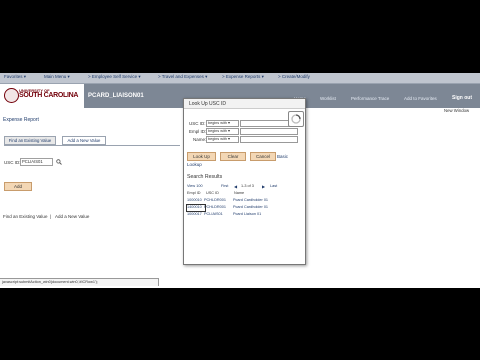 This screenshot has height=360, width=480. I want to click on pager-range: 1-3 of 3, so click(247, 186).